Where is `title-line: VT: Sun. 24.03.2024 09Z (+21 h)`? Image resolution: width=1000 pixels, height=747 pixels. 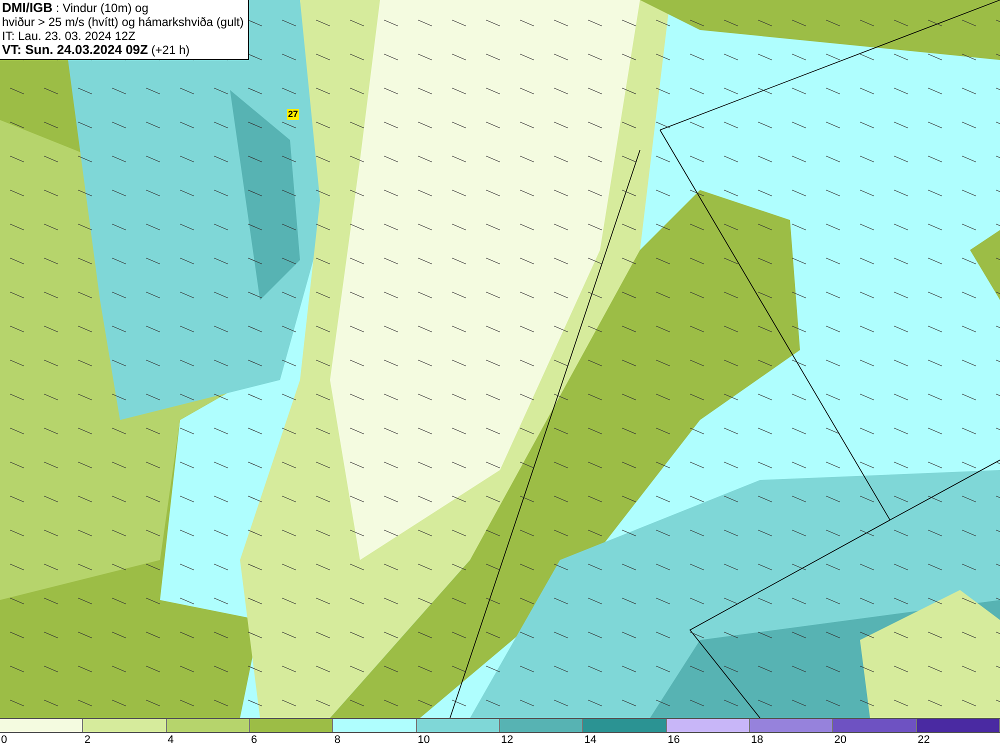 title-line: VT: Sun. 24.03.2024 09Z (+21 h) is located at coordinates (96, 50).